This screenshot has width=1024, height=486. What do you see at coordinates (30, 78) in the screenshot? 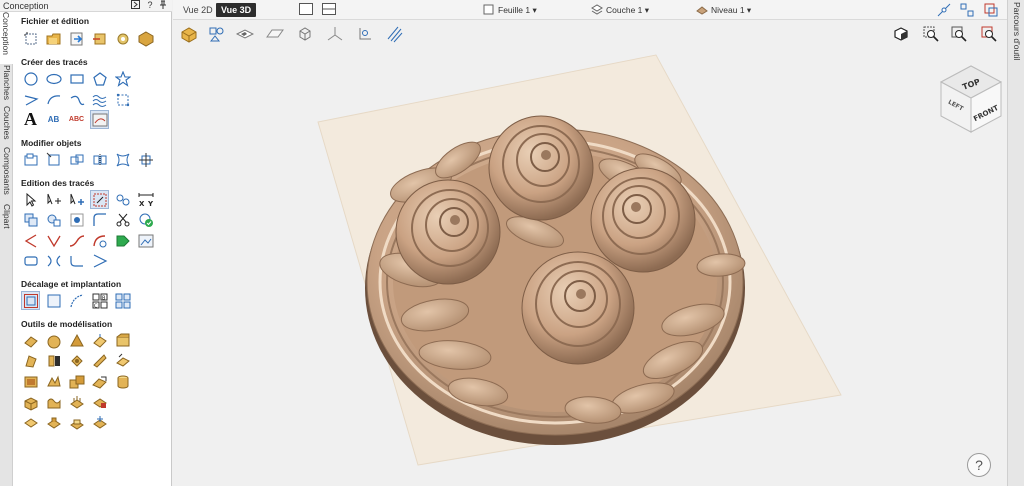
I see `circle-icon` at bounding box center [30, 78].